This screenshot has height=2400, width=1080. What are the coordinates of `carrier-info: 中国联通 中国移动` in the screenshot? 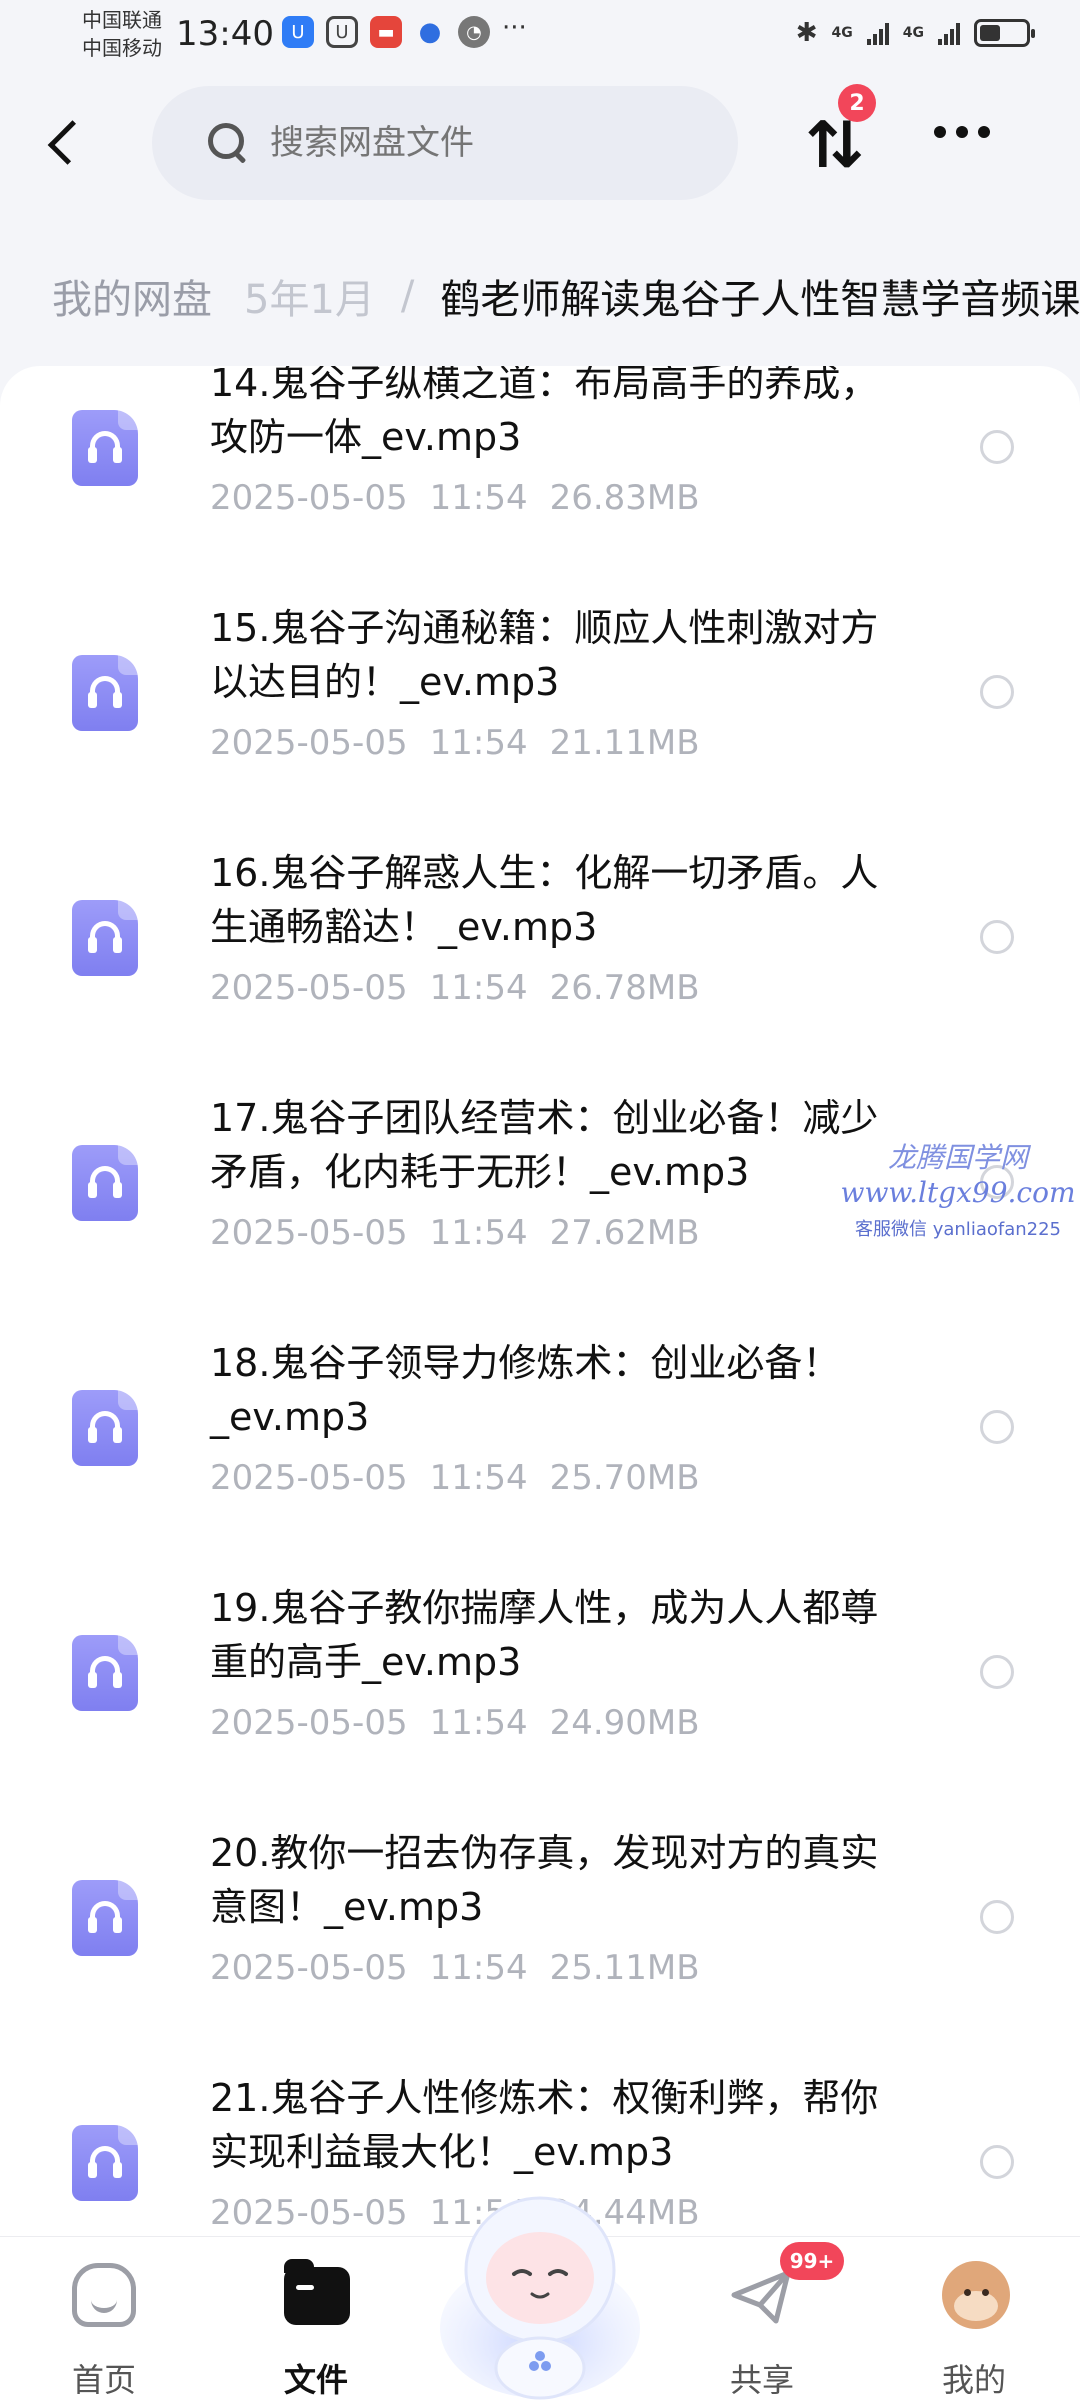 It's located at (122, 34).